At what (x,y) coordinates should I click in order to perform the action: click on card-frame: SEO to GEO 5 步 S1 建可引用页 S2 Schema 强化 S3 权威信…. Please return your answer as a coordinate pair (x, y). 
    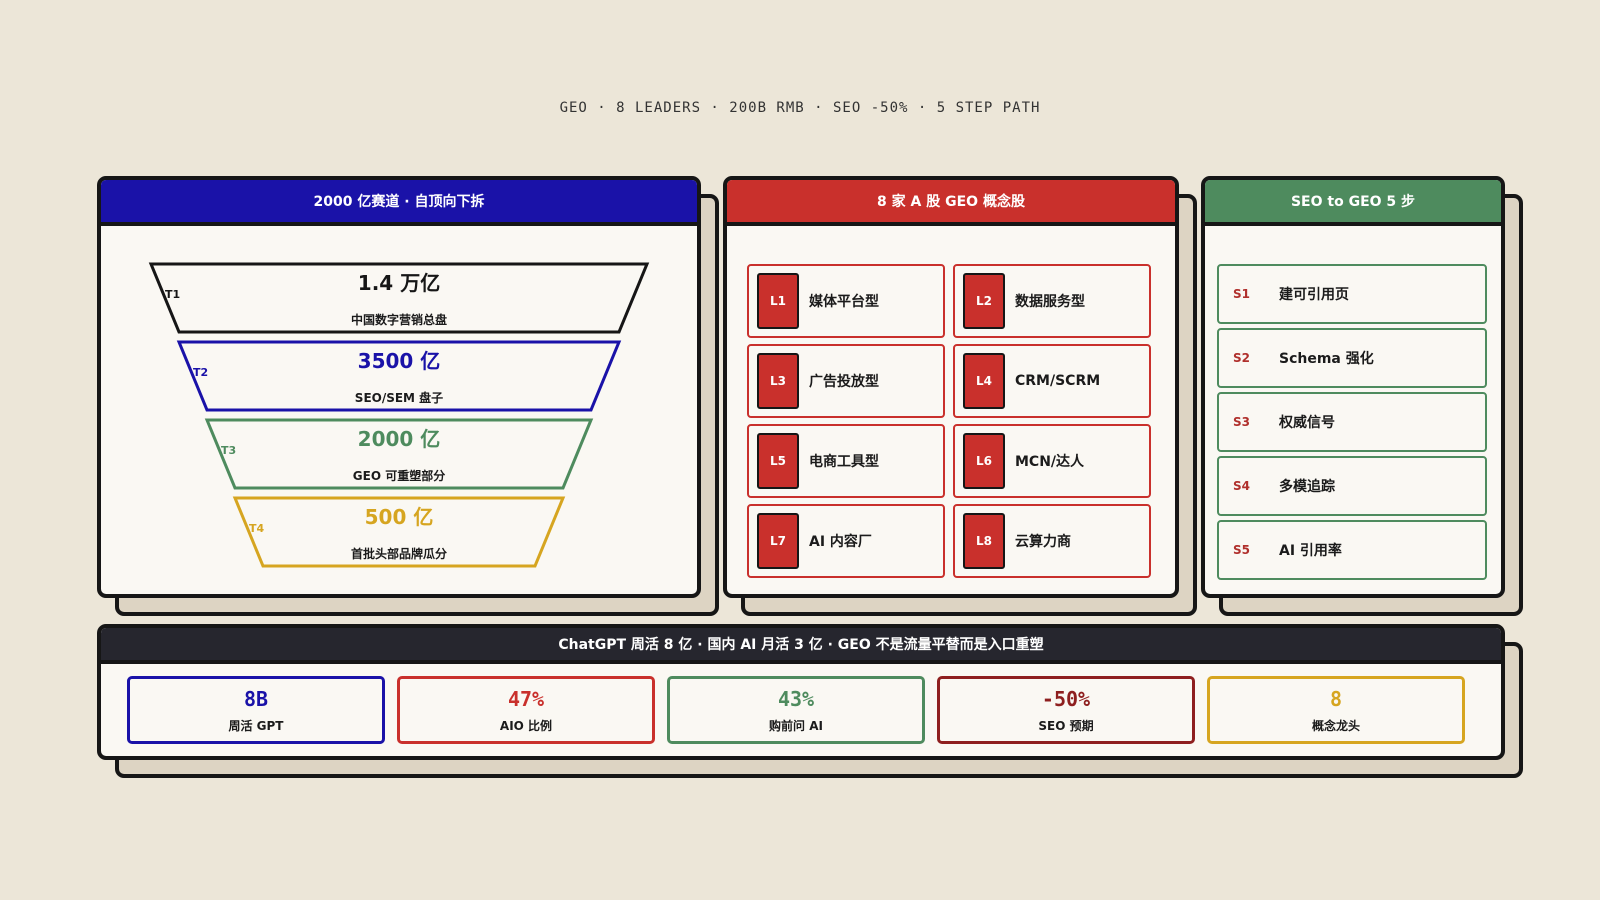
    Looking at the image, I should click on (1353, 387).